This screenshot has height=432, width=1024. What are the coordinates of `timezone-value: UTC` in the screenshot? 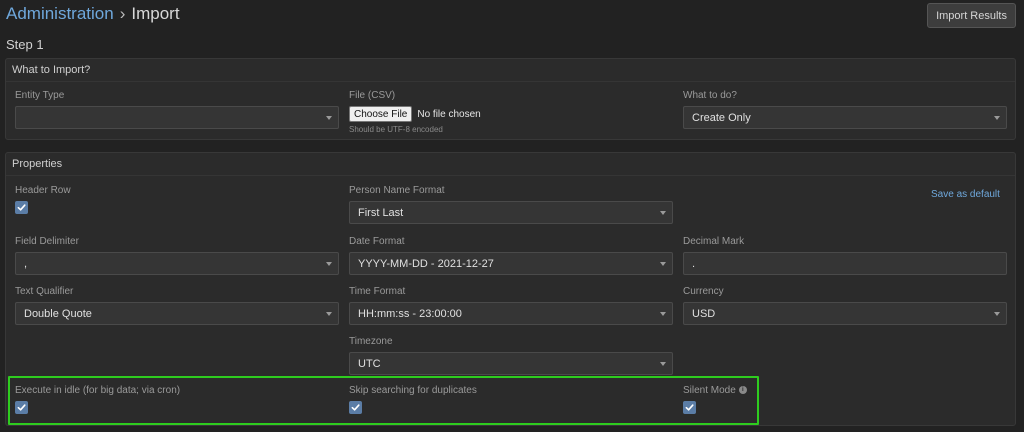 It's located at (369, 363).